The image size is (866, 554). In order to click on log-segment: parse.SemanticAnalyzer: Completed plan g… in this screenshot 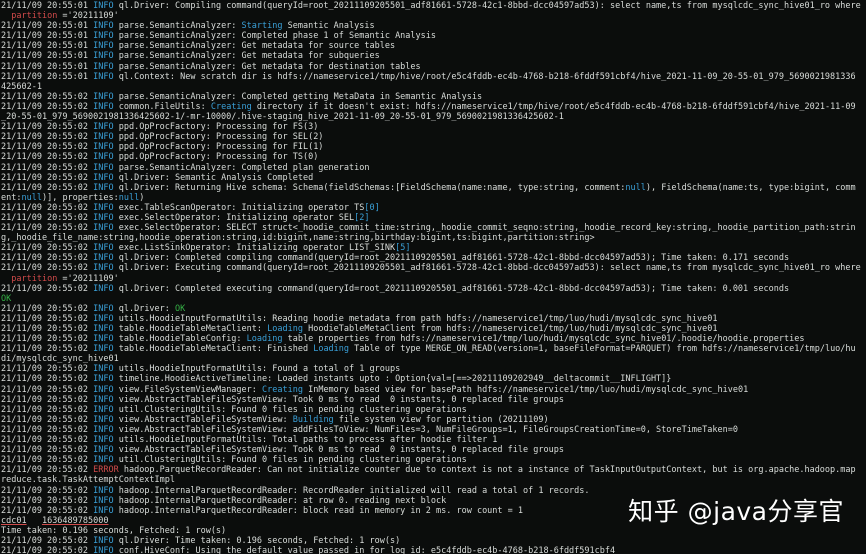, I will do `click(241, 167)`.